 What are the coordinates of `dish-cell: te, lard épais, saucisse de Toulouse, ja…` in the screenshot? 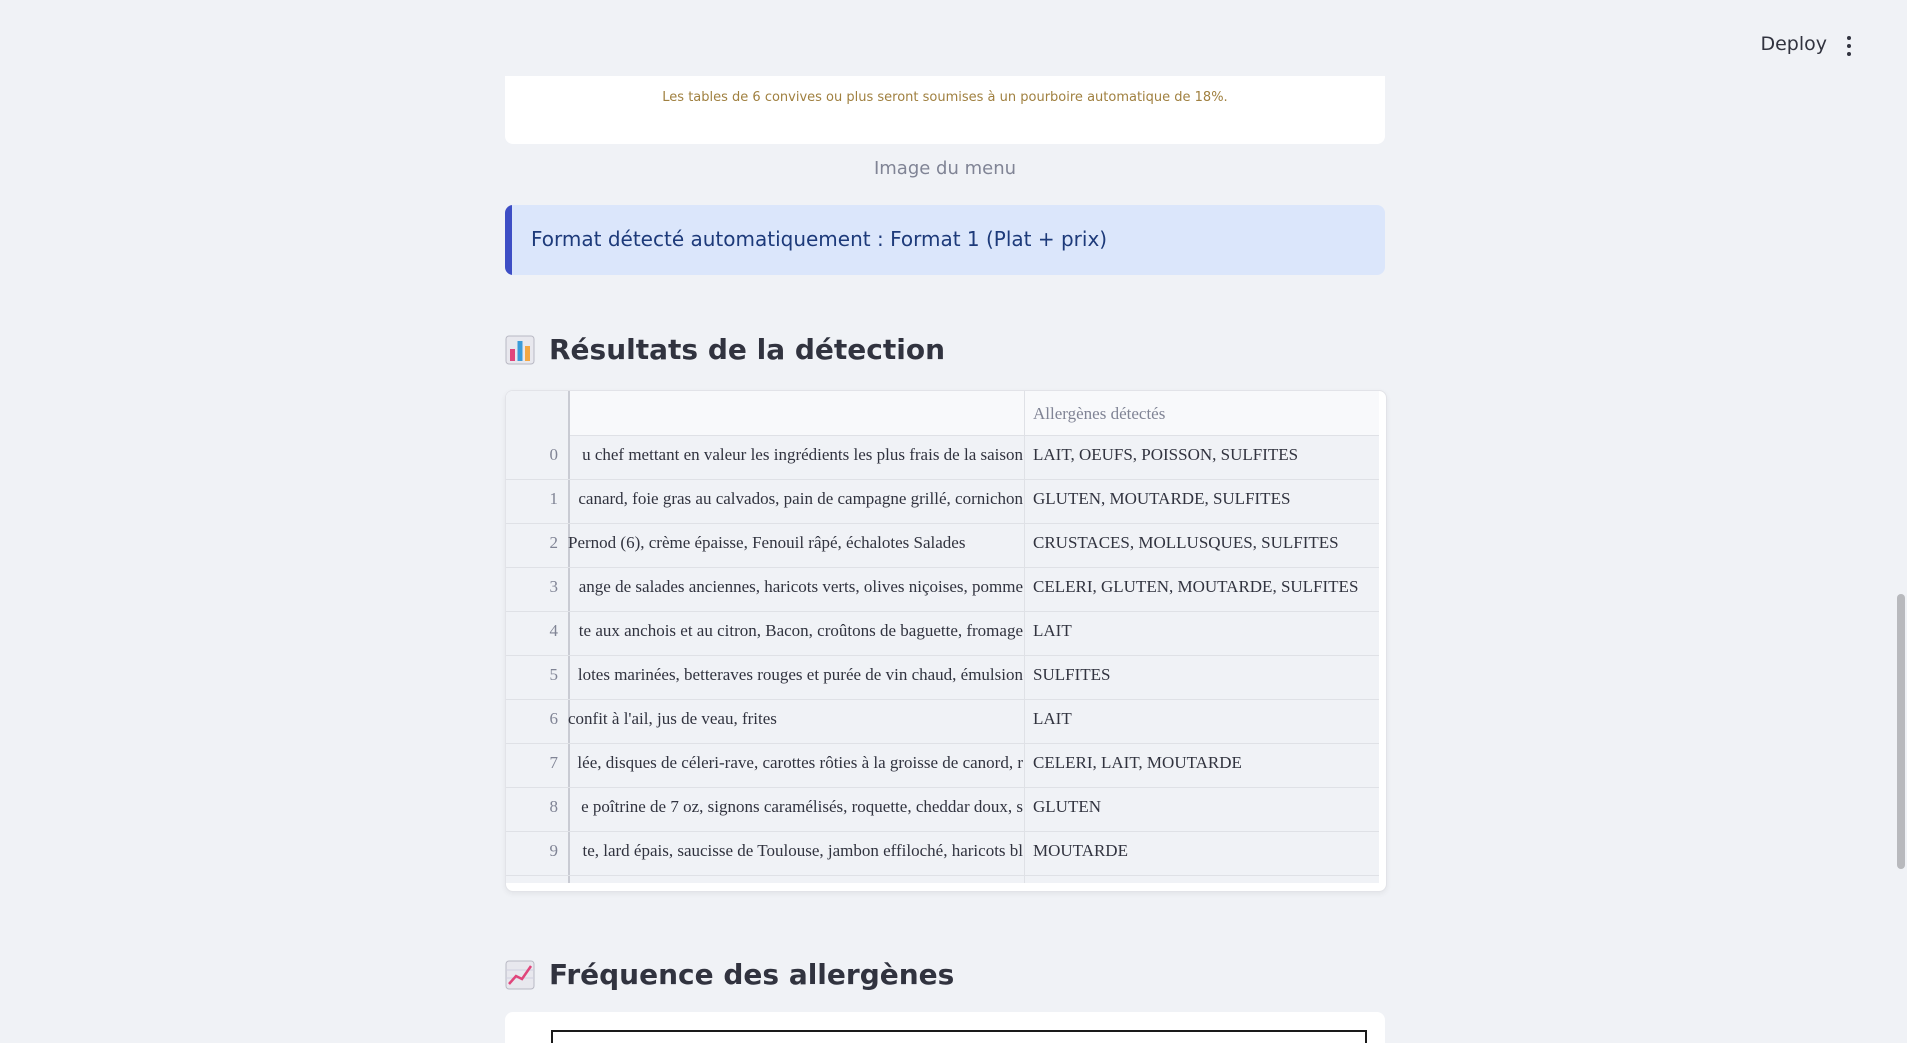 It's located at (795, 851).